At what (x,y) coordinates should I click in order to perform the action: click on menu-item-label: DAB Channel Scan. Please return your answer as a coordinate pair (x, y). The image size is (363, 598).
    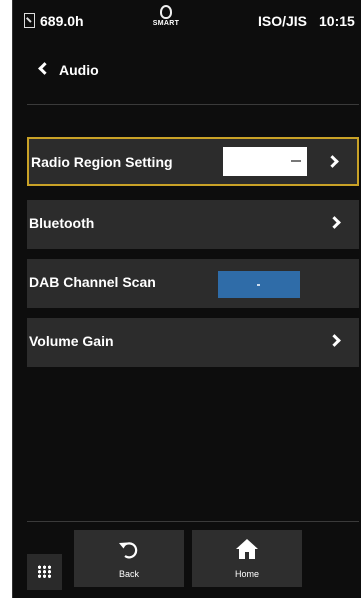
    Looking at the image, I should click on (92, 282).